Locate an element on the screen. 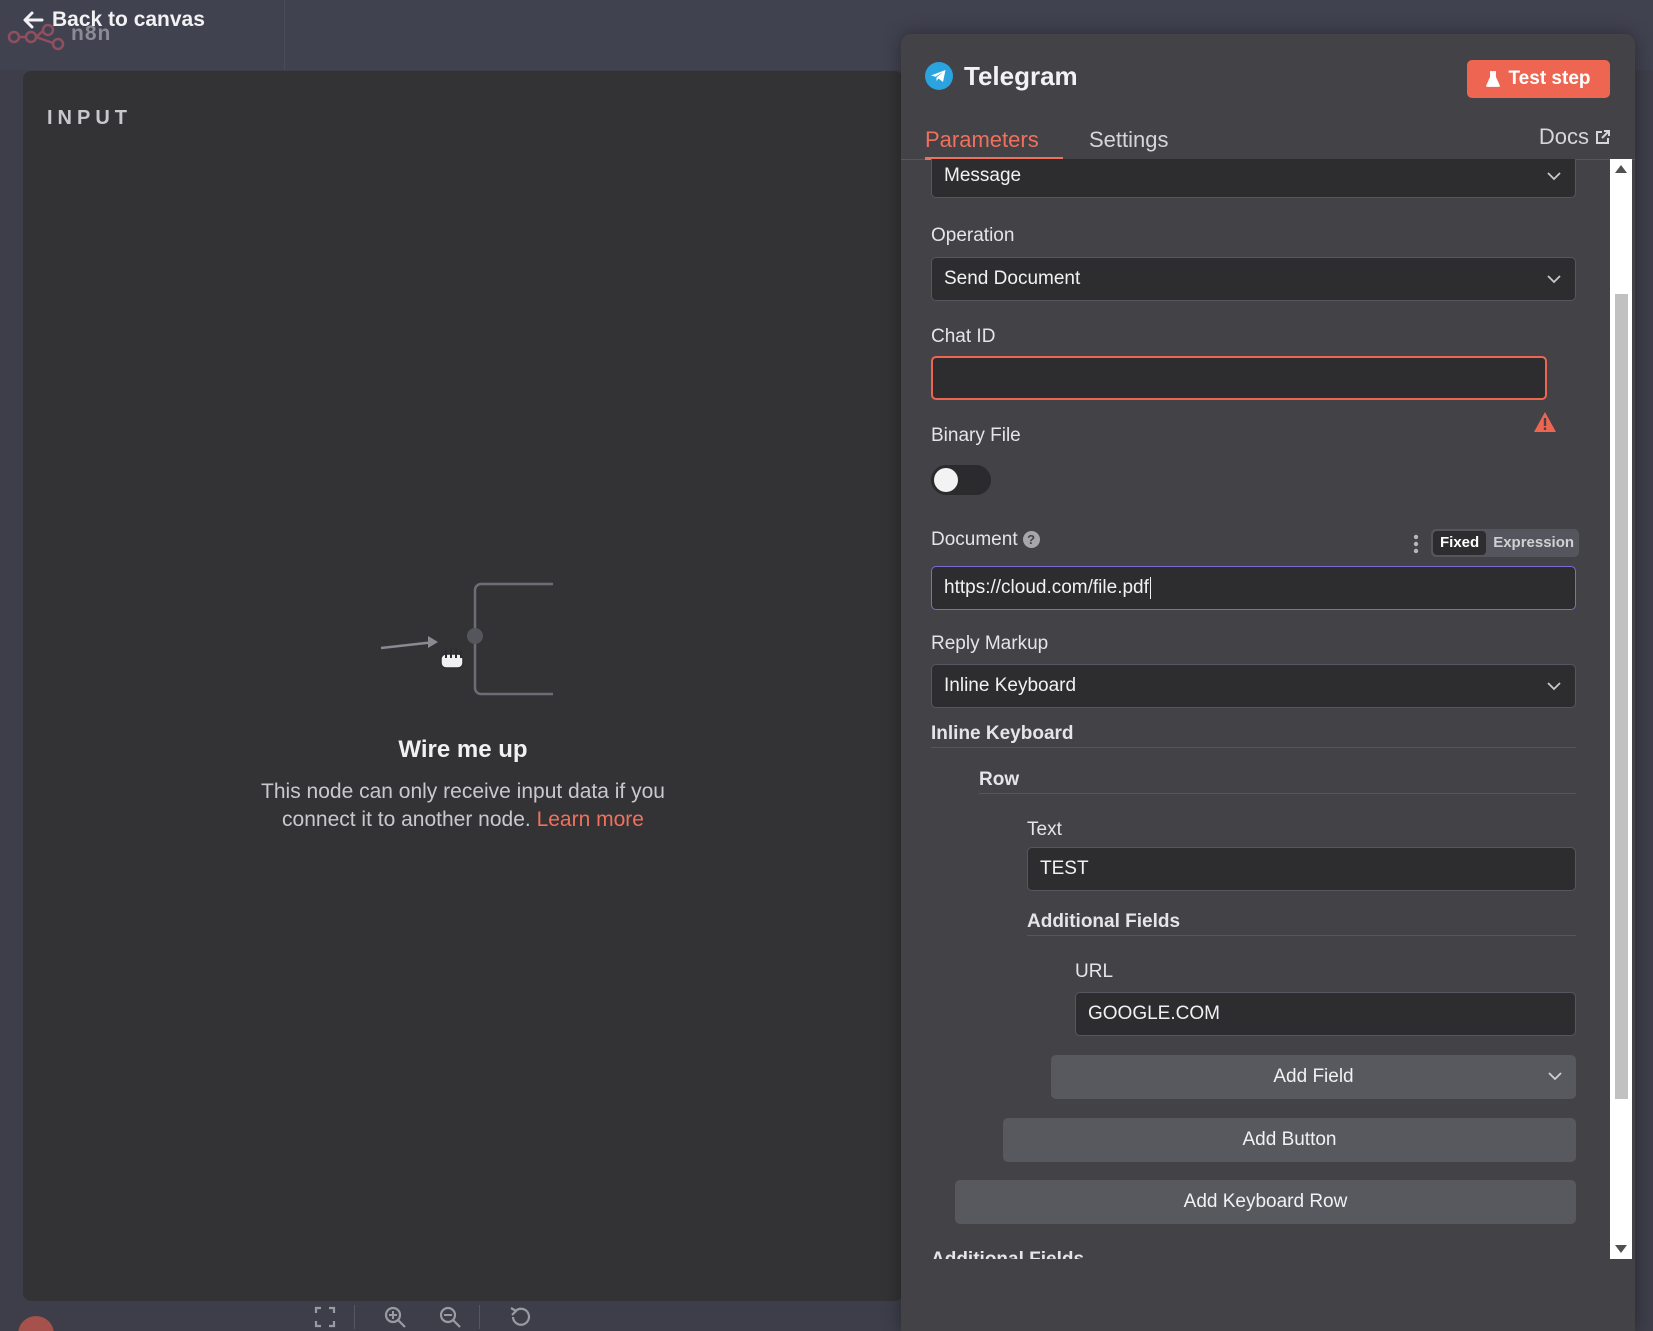  mode-expression: Expression is located at coordinates (1533, 543).